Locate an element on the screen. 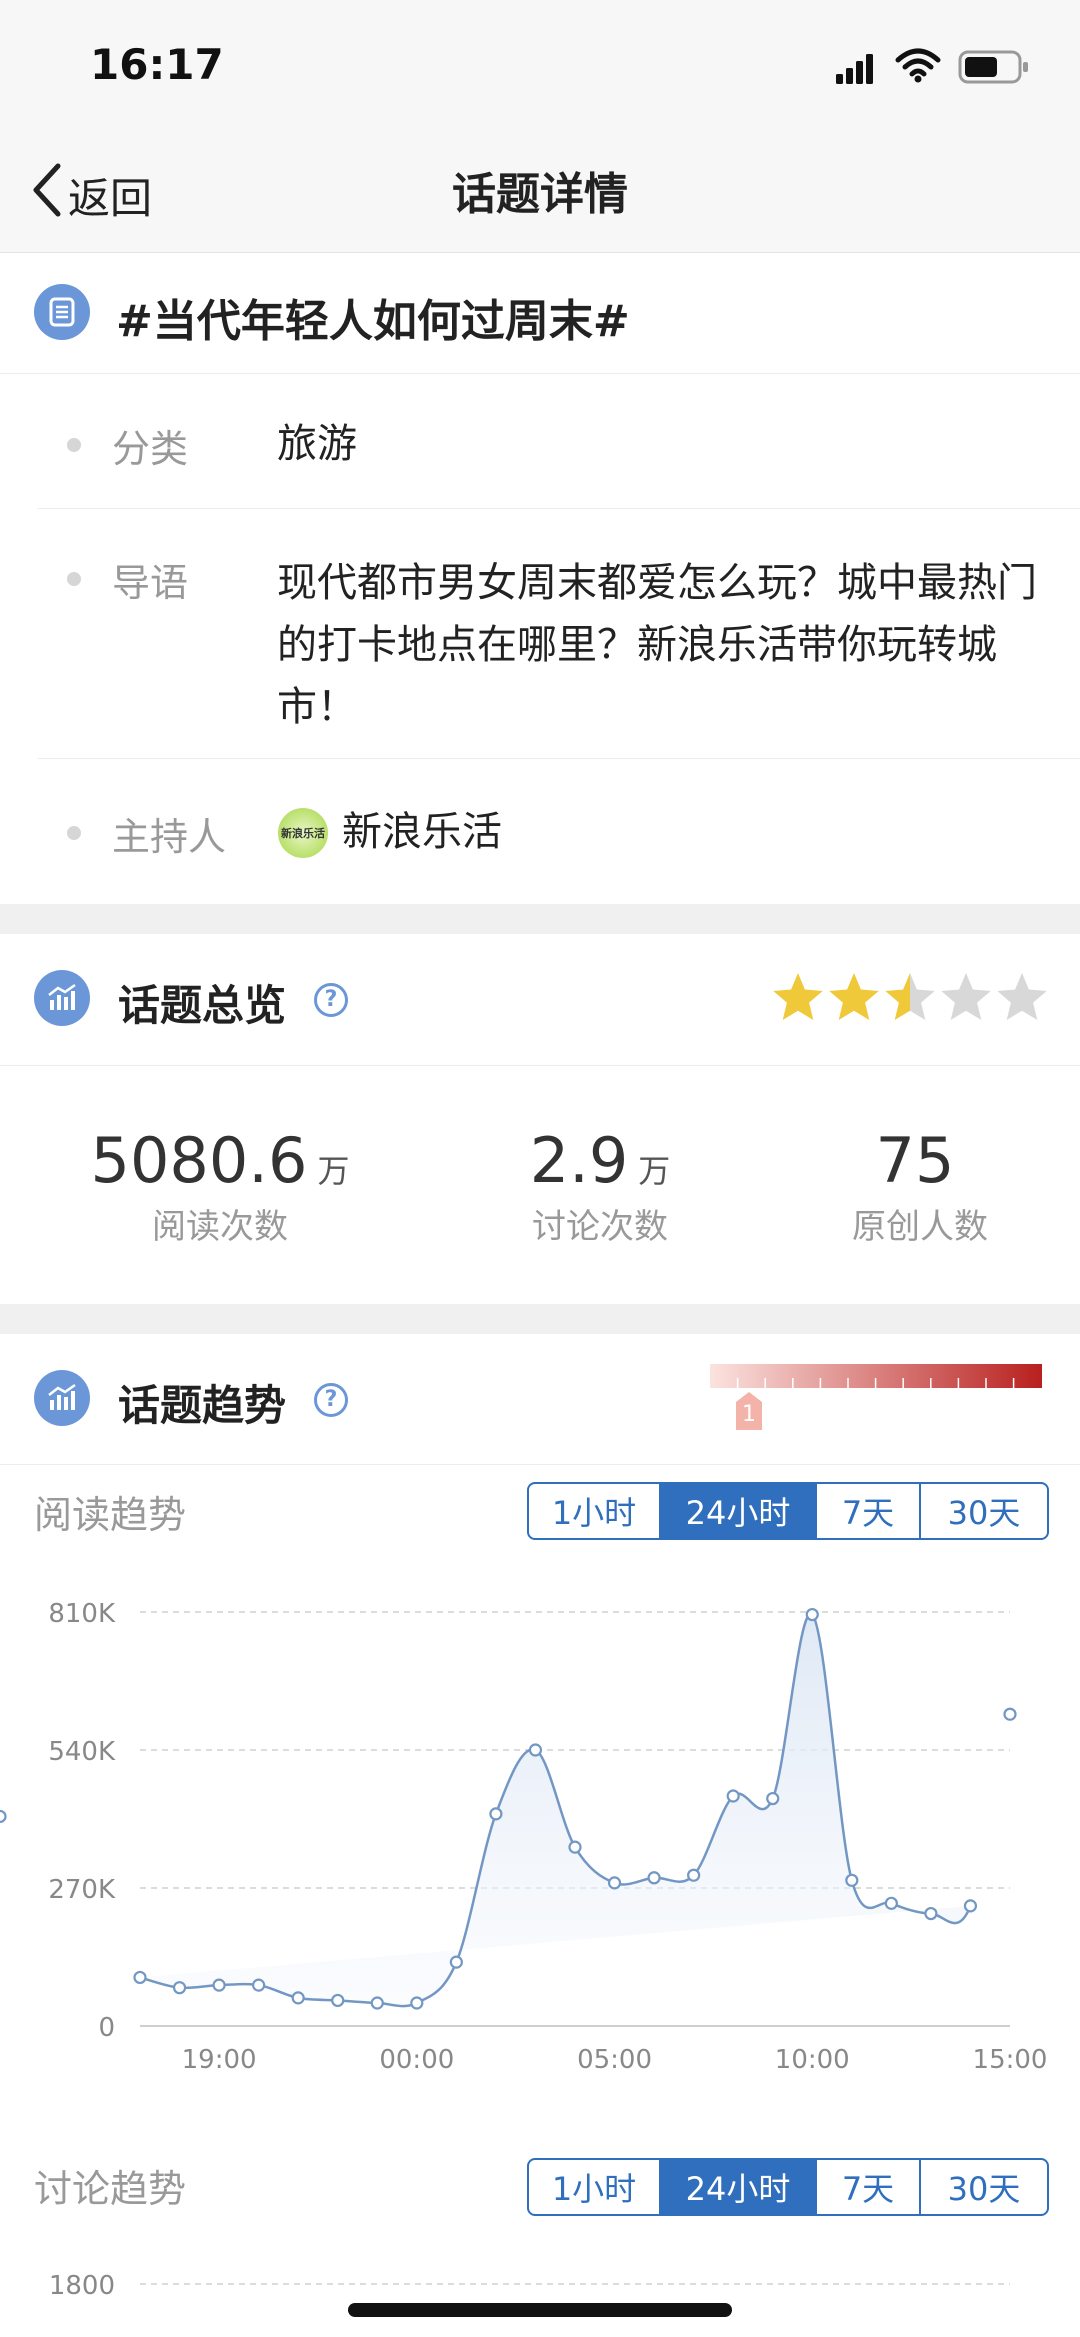 The image size is (1080, 2337). stat-discuss: 2.9 万 讨论次数 is located at coordinates (600, 1186).